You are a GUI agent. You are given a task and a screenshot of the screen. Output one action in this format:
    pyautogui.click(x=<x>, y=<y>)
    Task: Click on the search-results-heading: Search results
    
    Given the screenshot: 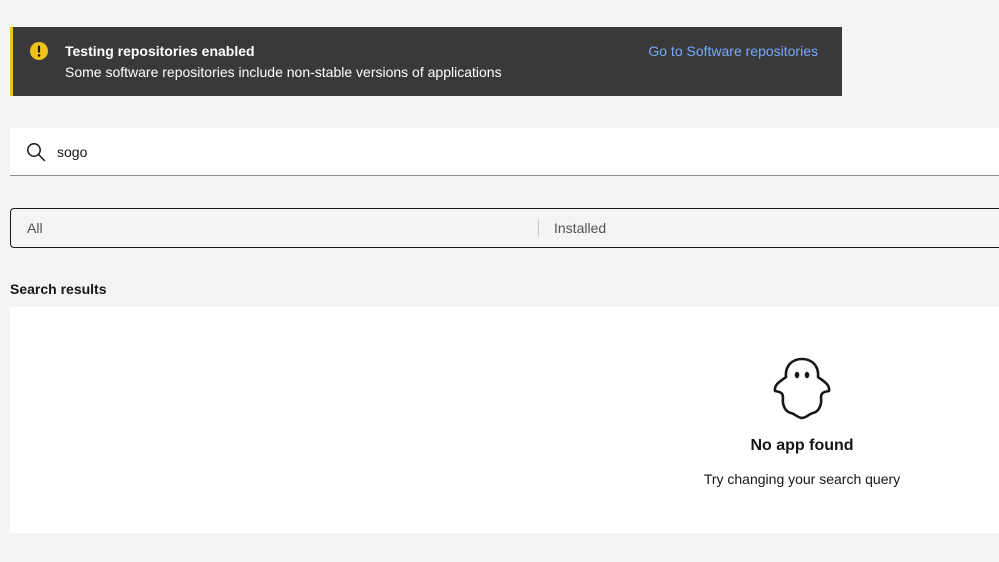 What is the action you would take?
    pyautogui.click(x=58, y=289)
    